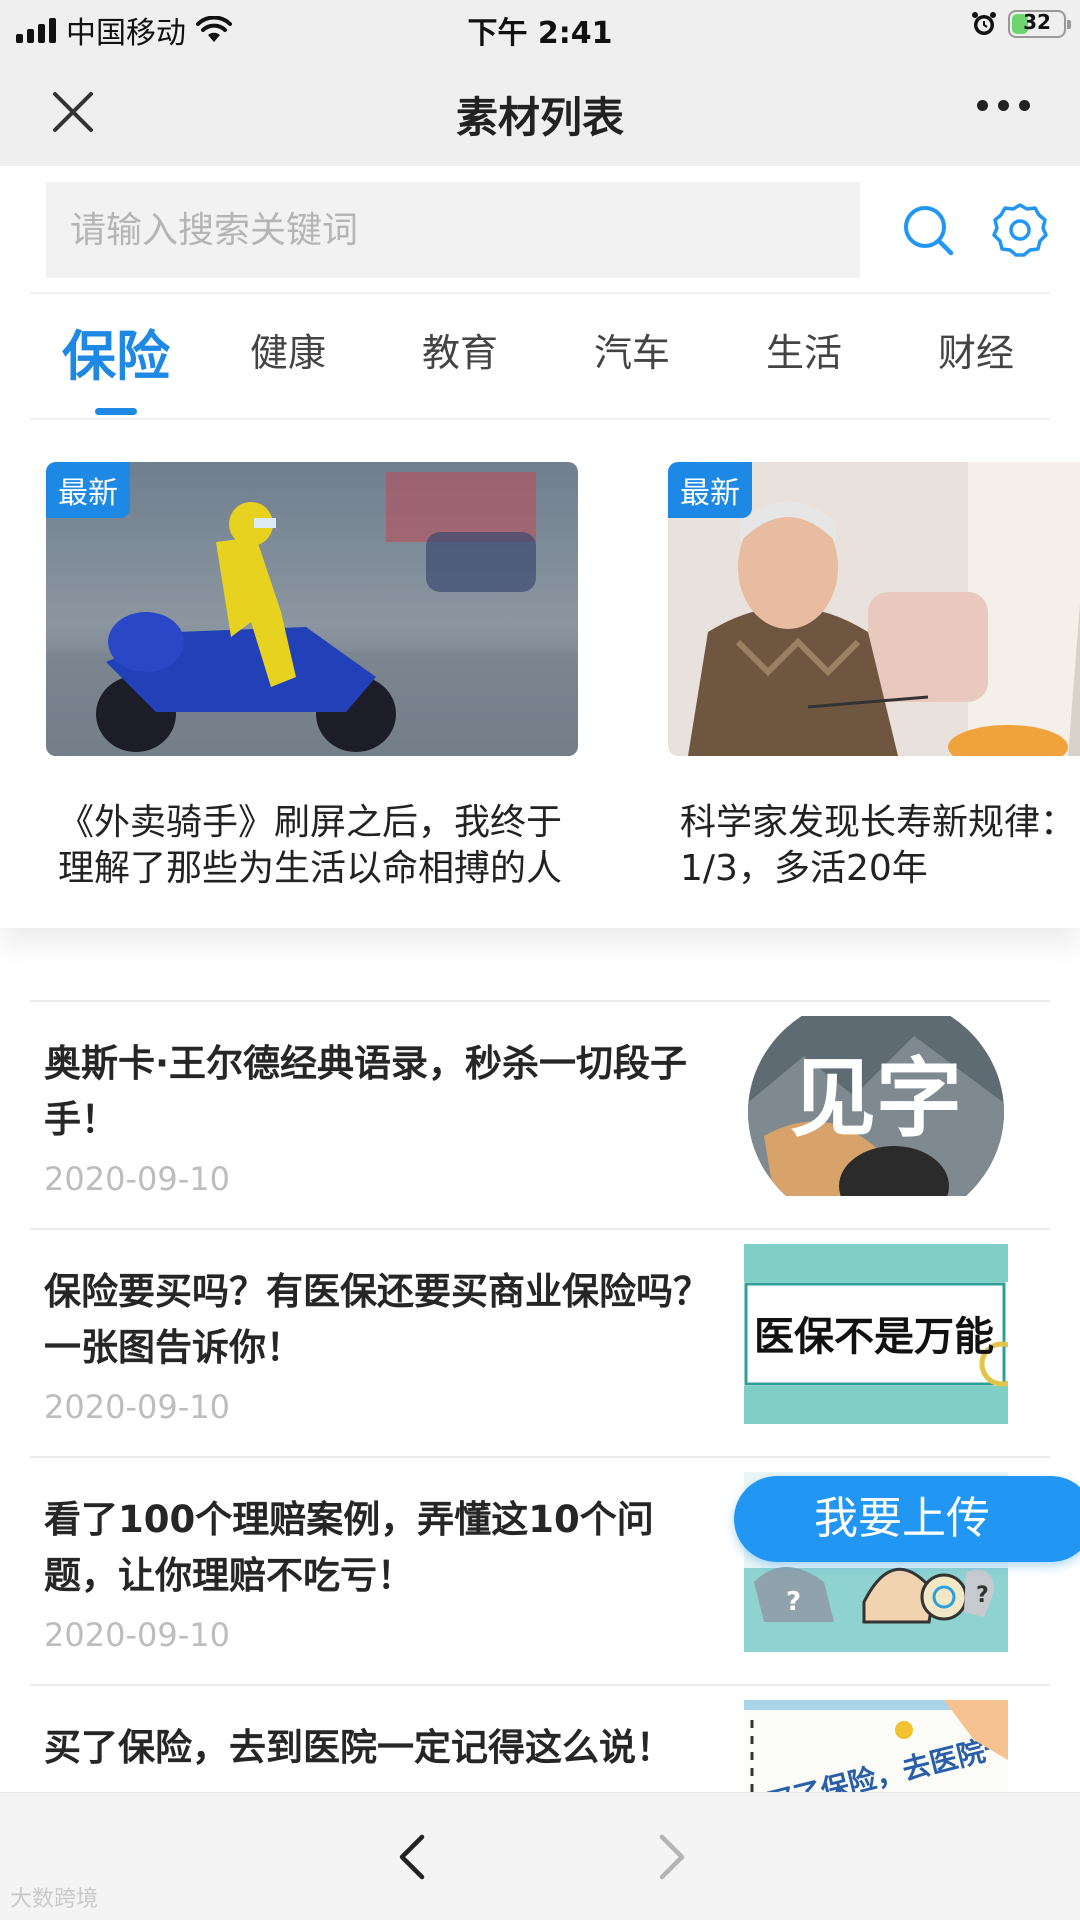  I want to click on category-tabs: 保险 健康 教育 汽车 生活 财经, so click(540, 356).